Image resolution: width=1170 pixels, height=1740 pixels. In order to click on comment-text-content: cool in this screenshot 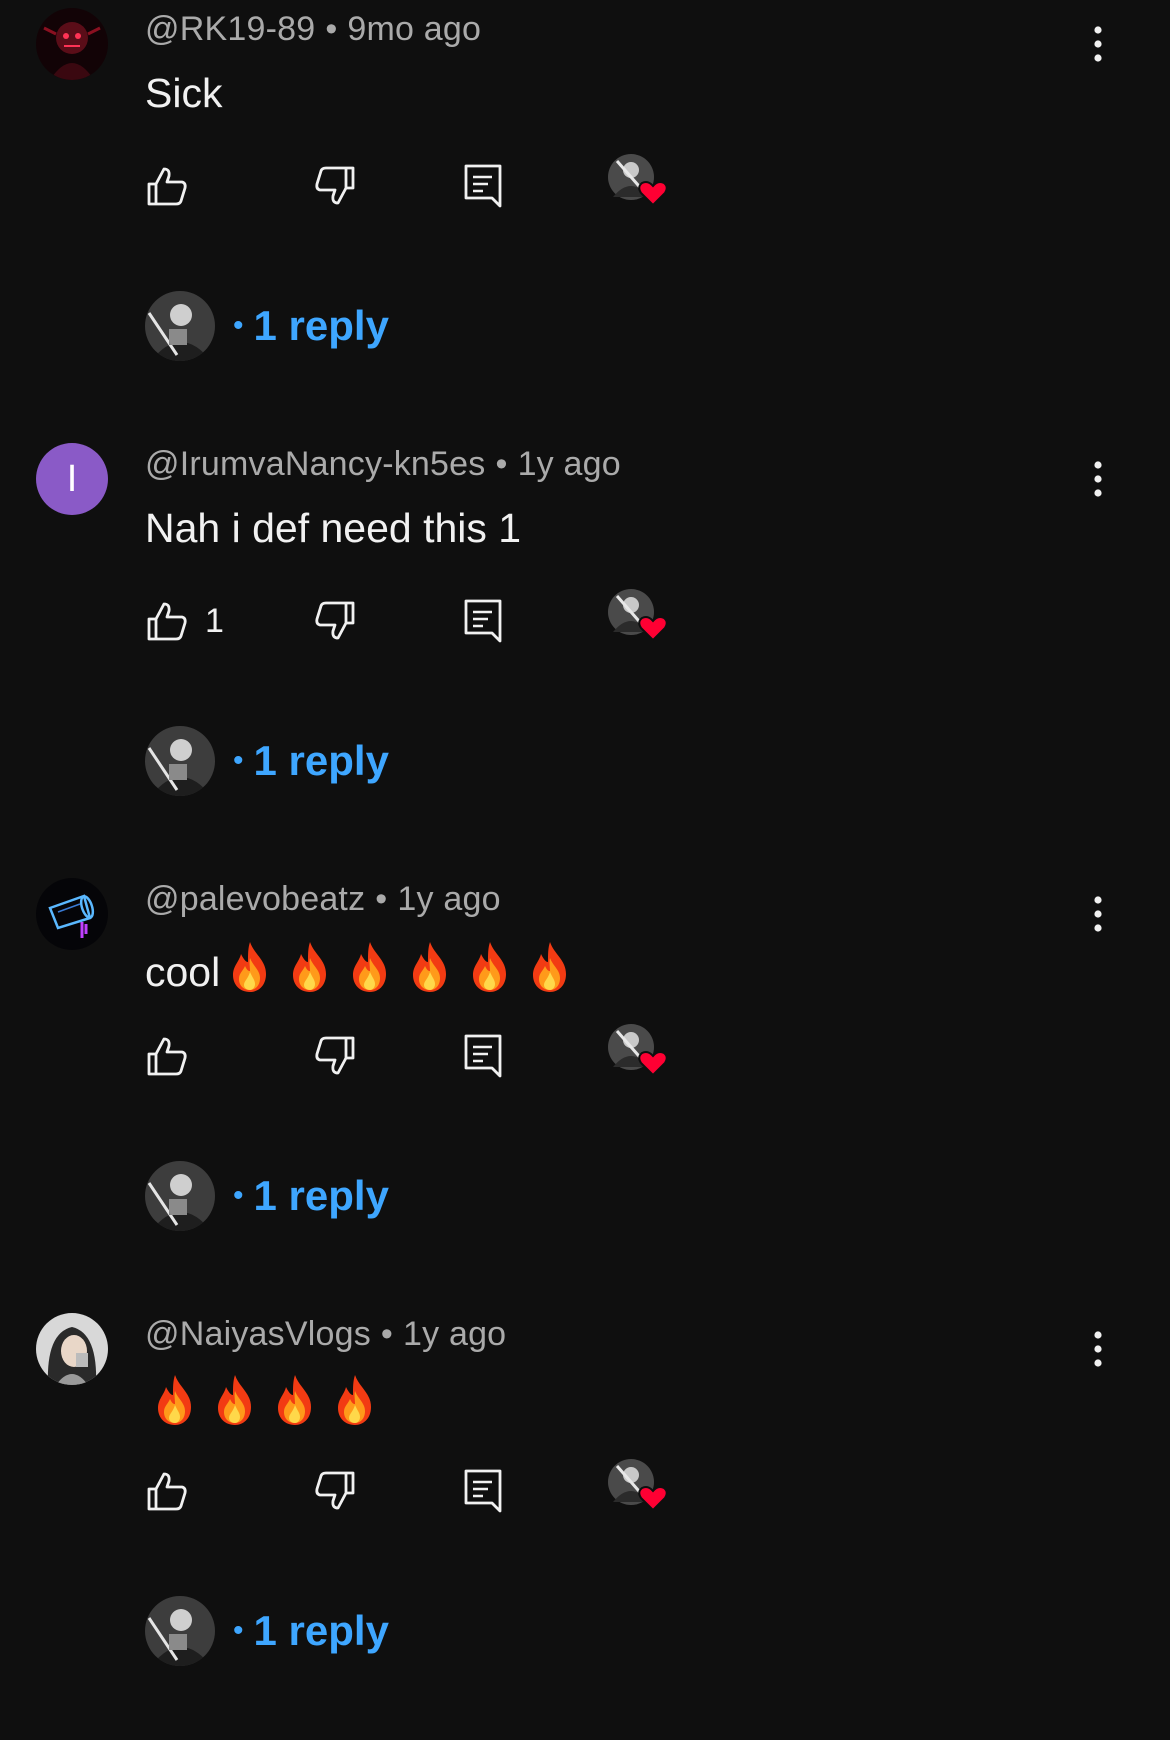, I will do `click(183, 971)`.